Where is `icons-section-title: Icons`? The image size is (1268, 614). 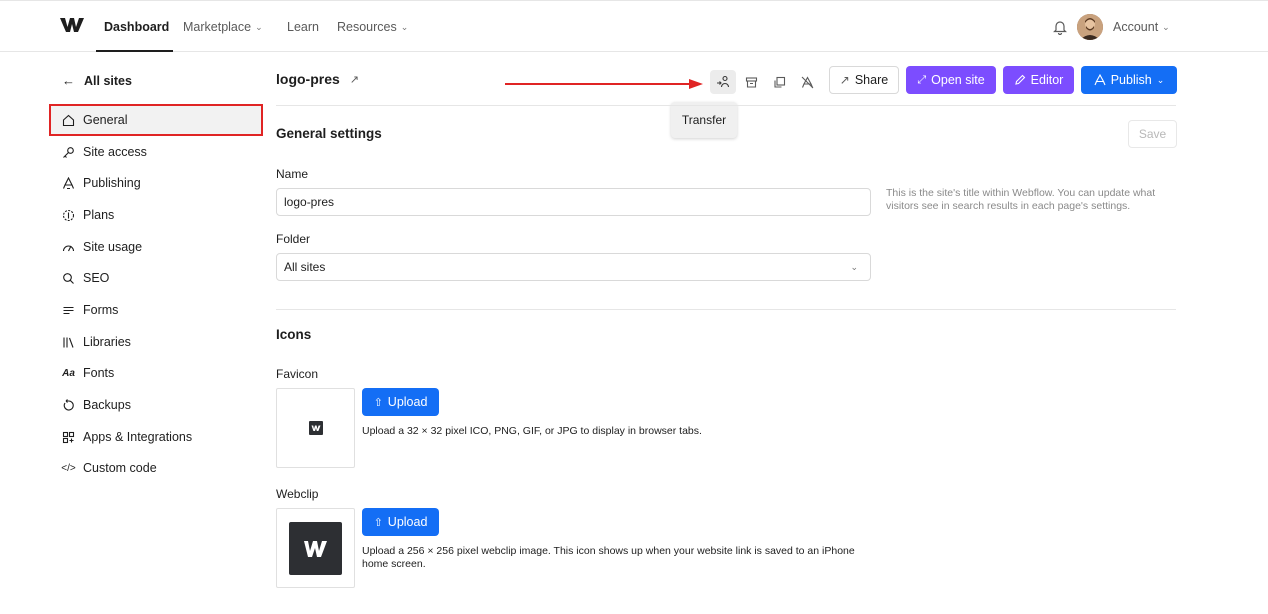 icons-section-title: Icons is located at coordinates (294, 334).